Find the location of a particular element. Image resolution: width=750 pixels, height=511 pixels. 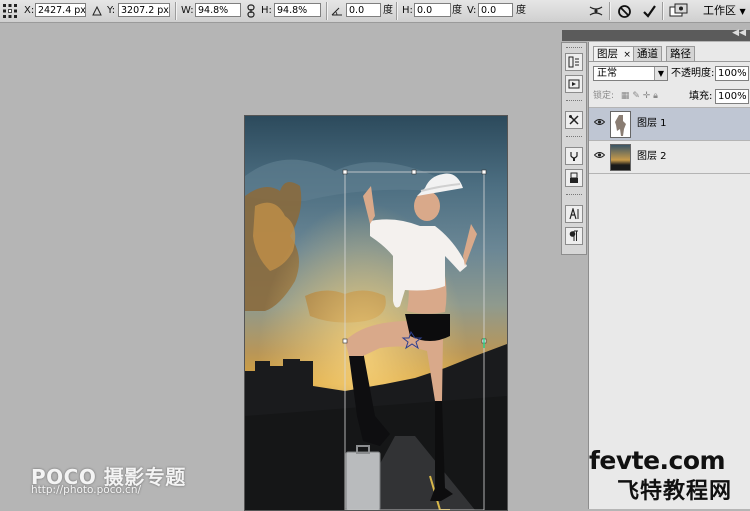

close-icon: × is located at coordinates (627, 55).